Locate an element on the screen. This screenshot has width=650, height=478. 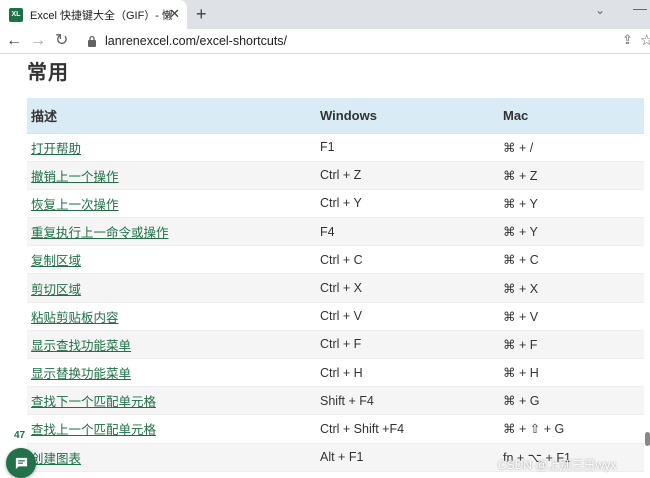
description-link: 复制区域 is located at coordinates (56, 261).